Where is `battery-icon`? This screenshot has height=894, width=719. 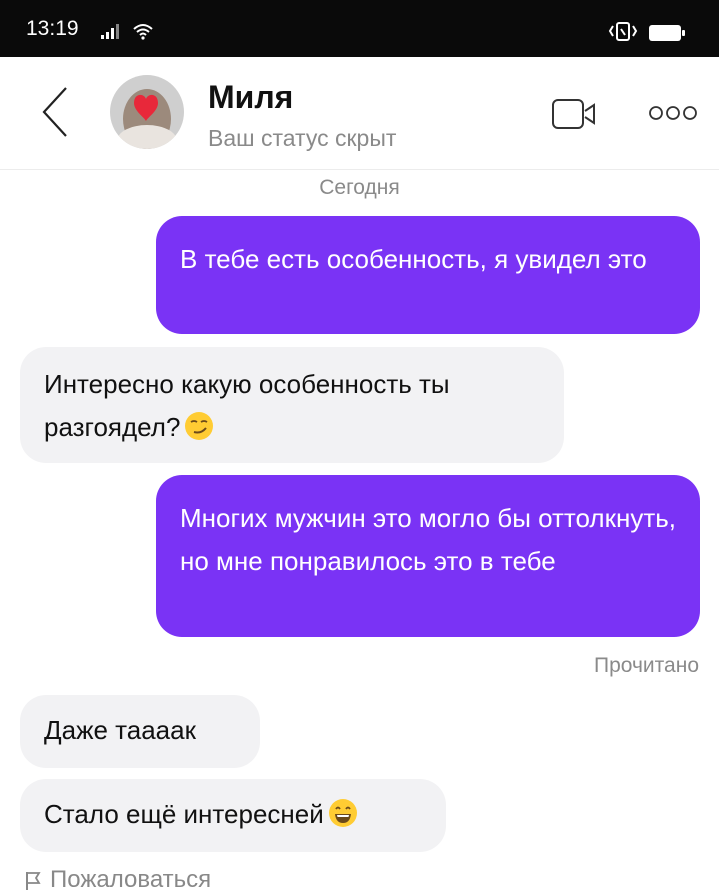 battery-icon is located at coordinates (667, 33).